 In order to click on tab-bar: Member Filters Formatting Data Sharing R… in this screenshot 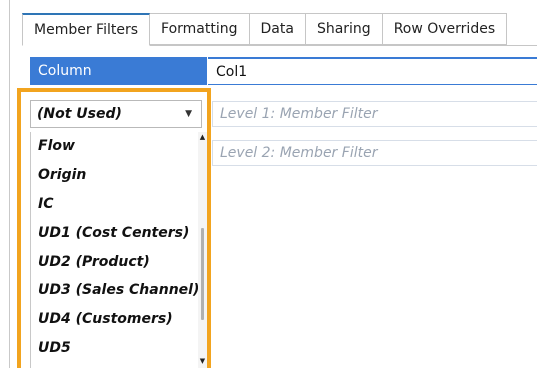, I will do `click(265, 29)`.